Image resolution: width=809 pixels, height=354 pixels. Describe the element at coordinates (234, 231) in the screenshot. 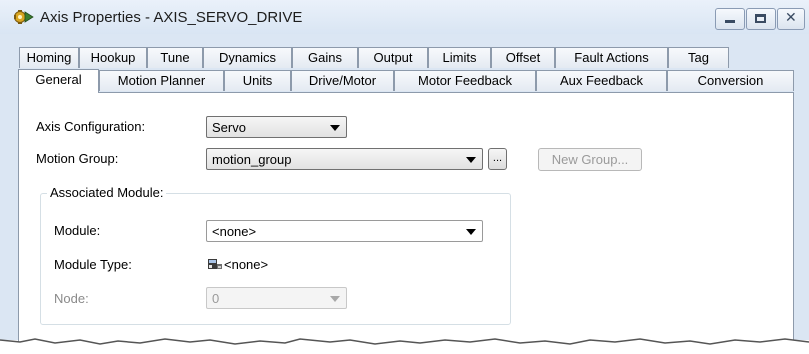

I see `module-value: <none>` at that location.